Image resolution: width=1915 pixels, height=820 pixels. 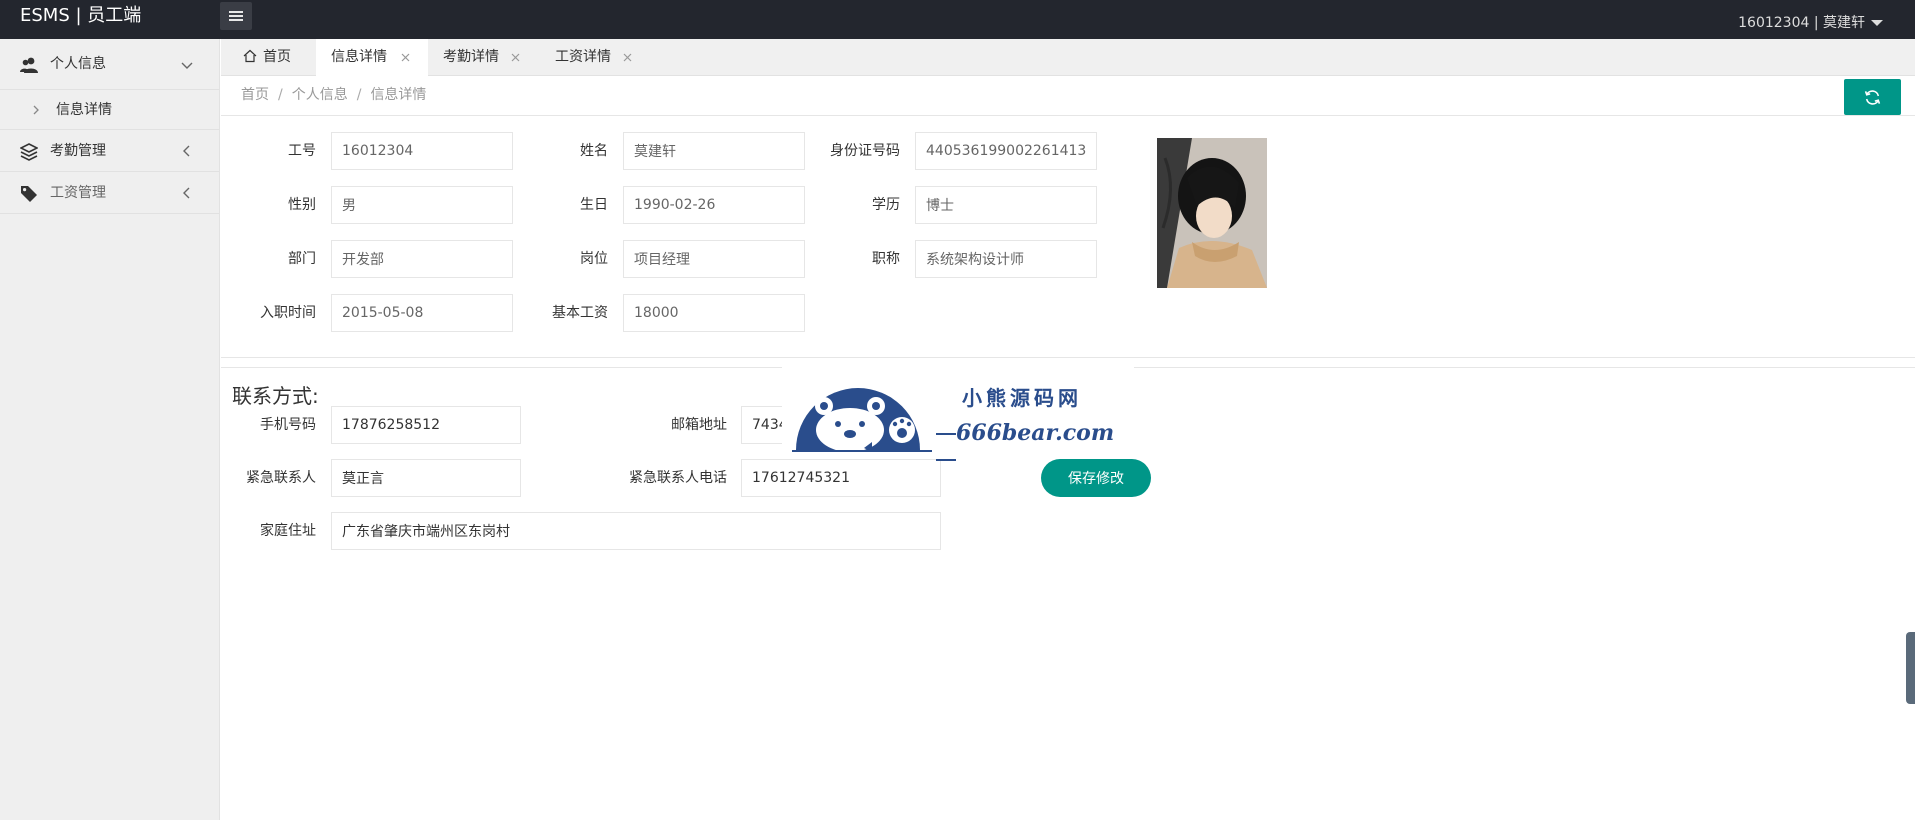 I want to click on id-card-field, so click(x=1006, y=151).